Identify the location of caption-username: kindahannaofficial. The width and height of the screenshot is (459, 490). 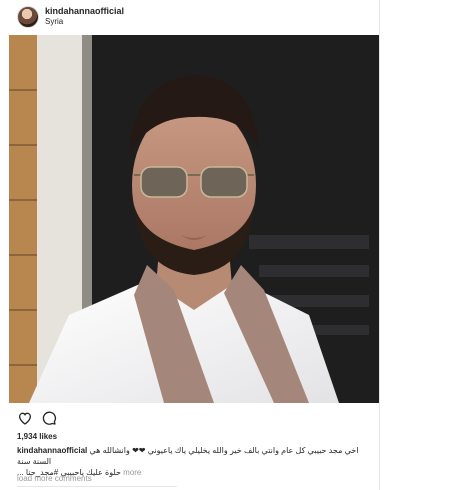
(52, 450).